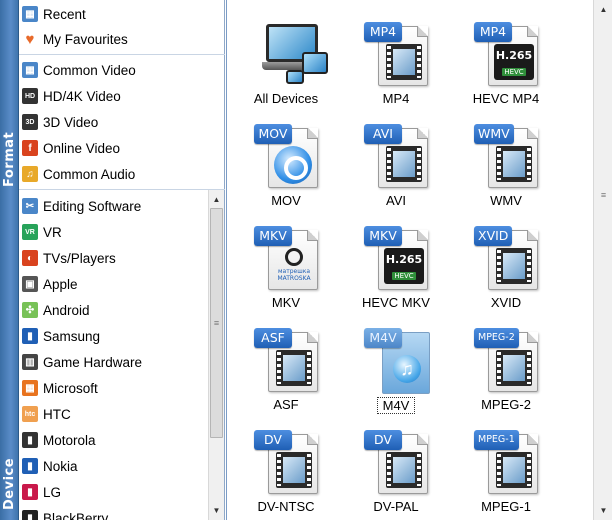 Image resolution: width=612 pixels, height=520 pixels. I want to click on list-item-editing-software: ✂ Editing Software, so click(114, 206).